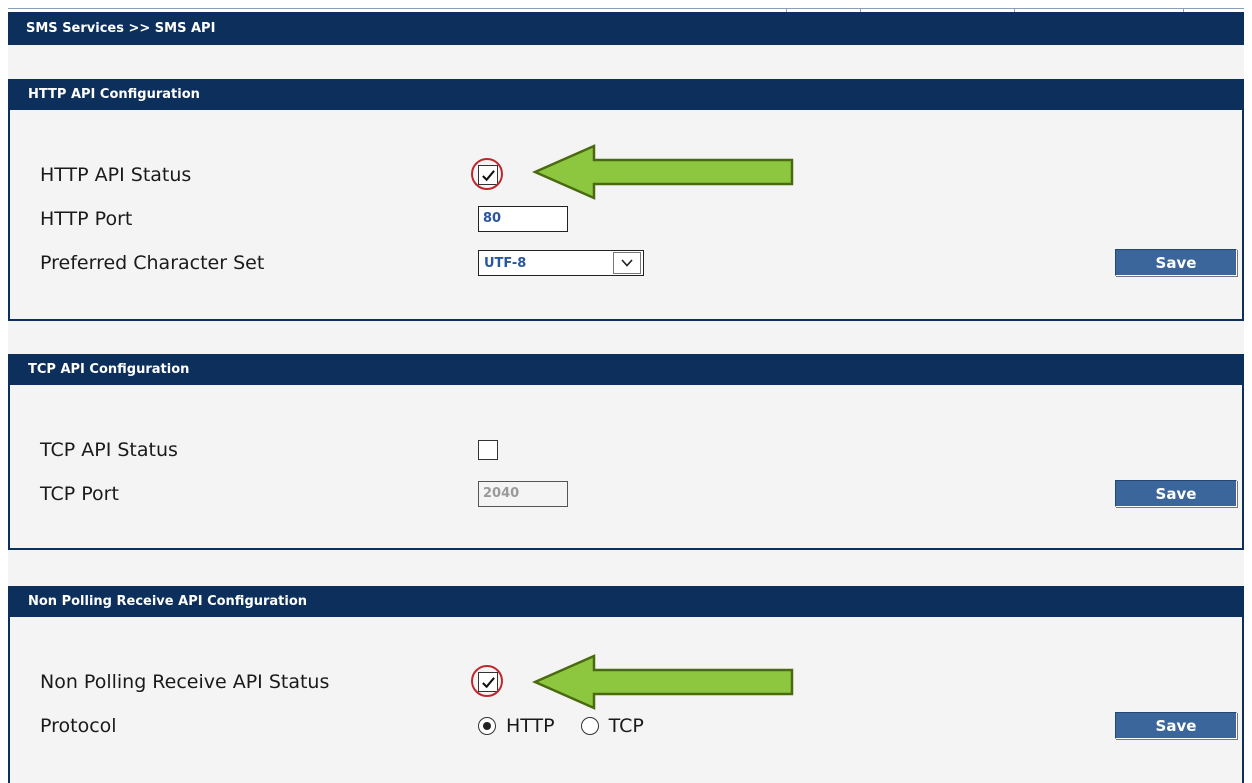  Describe the element at coordinates (626, 219) in the screenshot. I see `http-port-row: HTTP Port 80` at that location.